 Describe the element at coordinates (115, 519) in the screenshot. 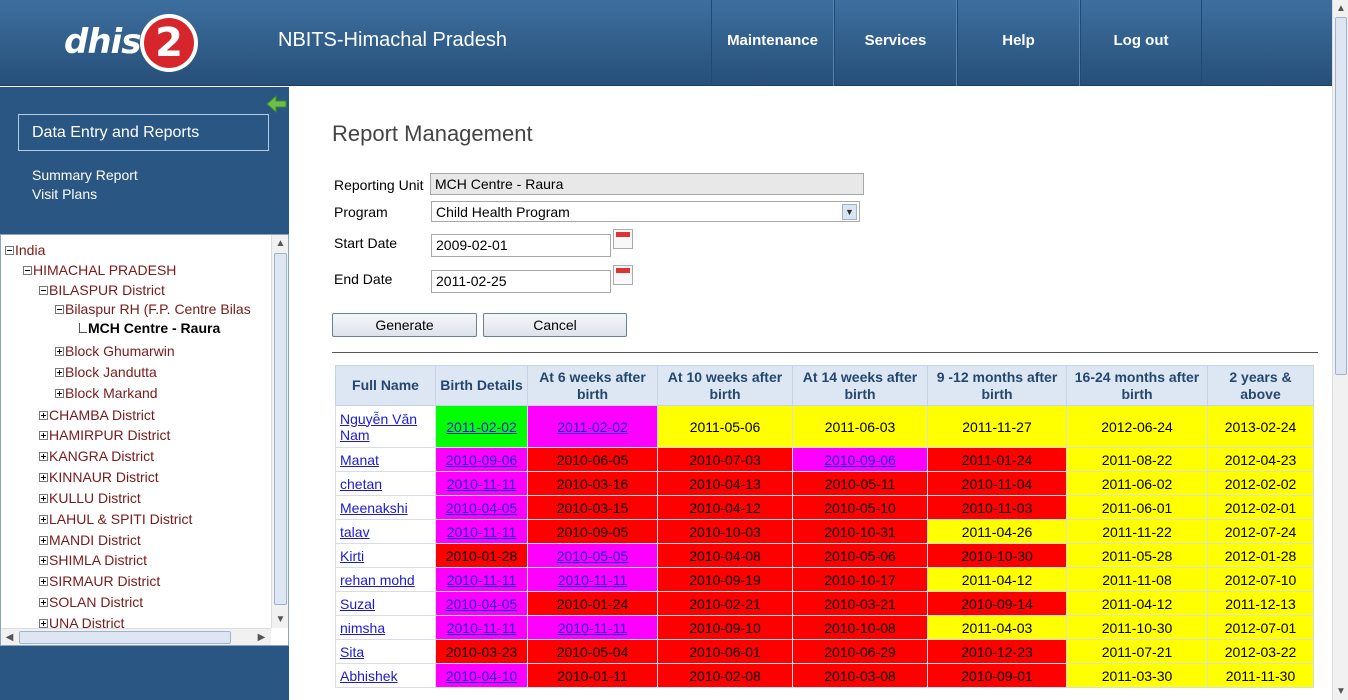

I see `tree-item: LAHUL & SPITI District` at that location.